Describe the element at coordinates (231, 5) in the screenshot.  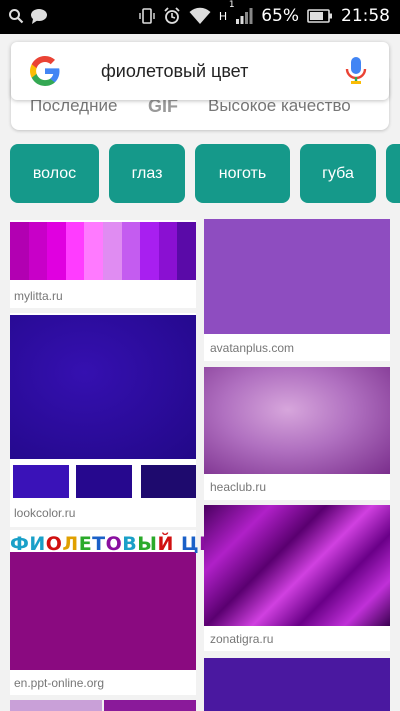
I see `signal-superscript: 1` at that location.